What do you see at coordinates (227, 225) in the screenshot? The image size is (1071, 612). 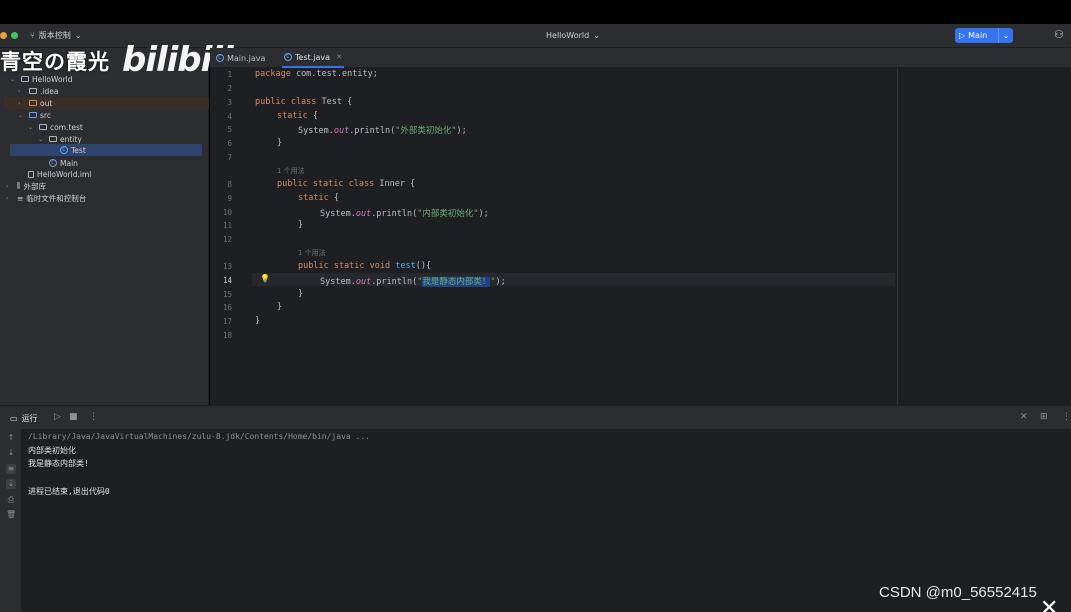 I see `line-number: 11` at bounding box center [227, 225].